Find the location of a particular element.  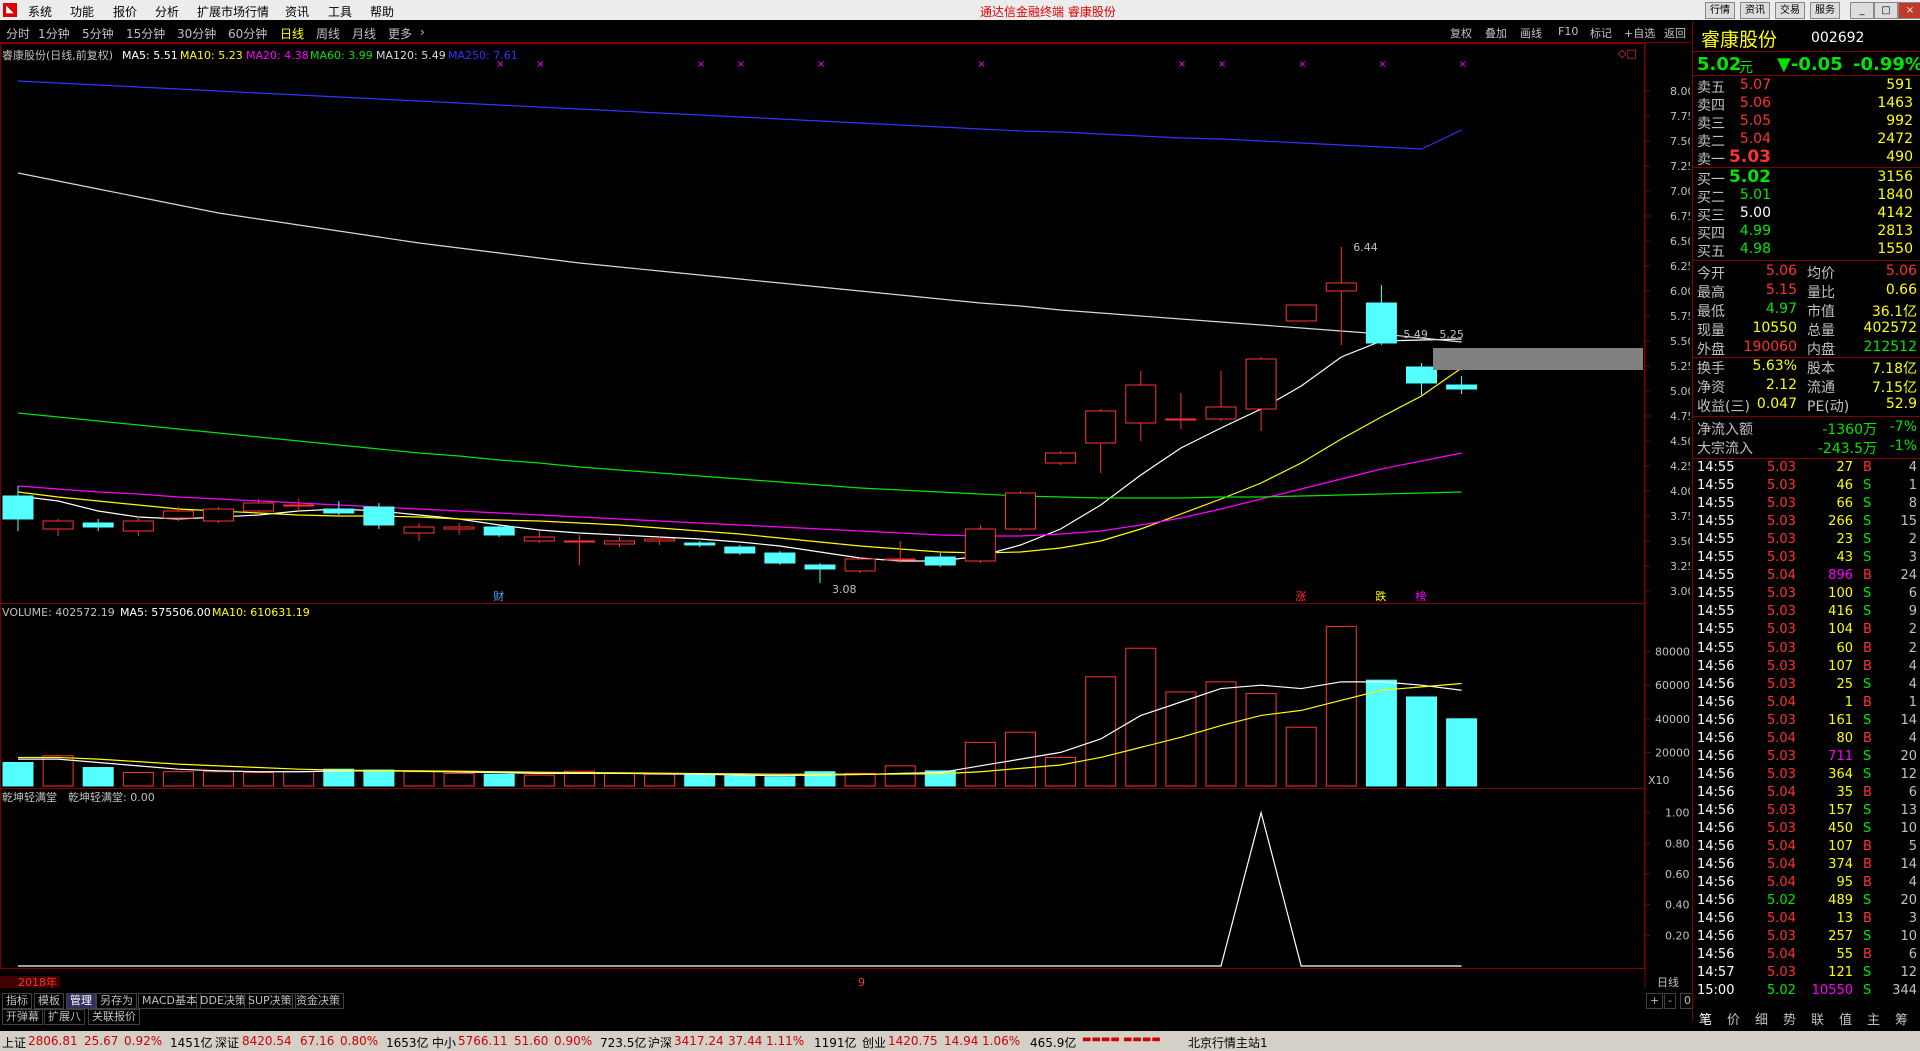

ask-row: 卖三 5.05 992 is located at coordinates (1806, 122).